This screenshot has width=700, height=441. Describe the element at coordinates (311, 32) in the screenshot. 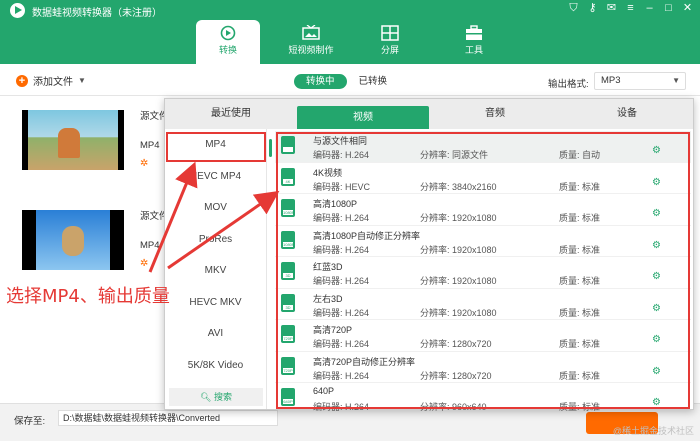

I see `tv-icon` at that location.